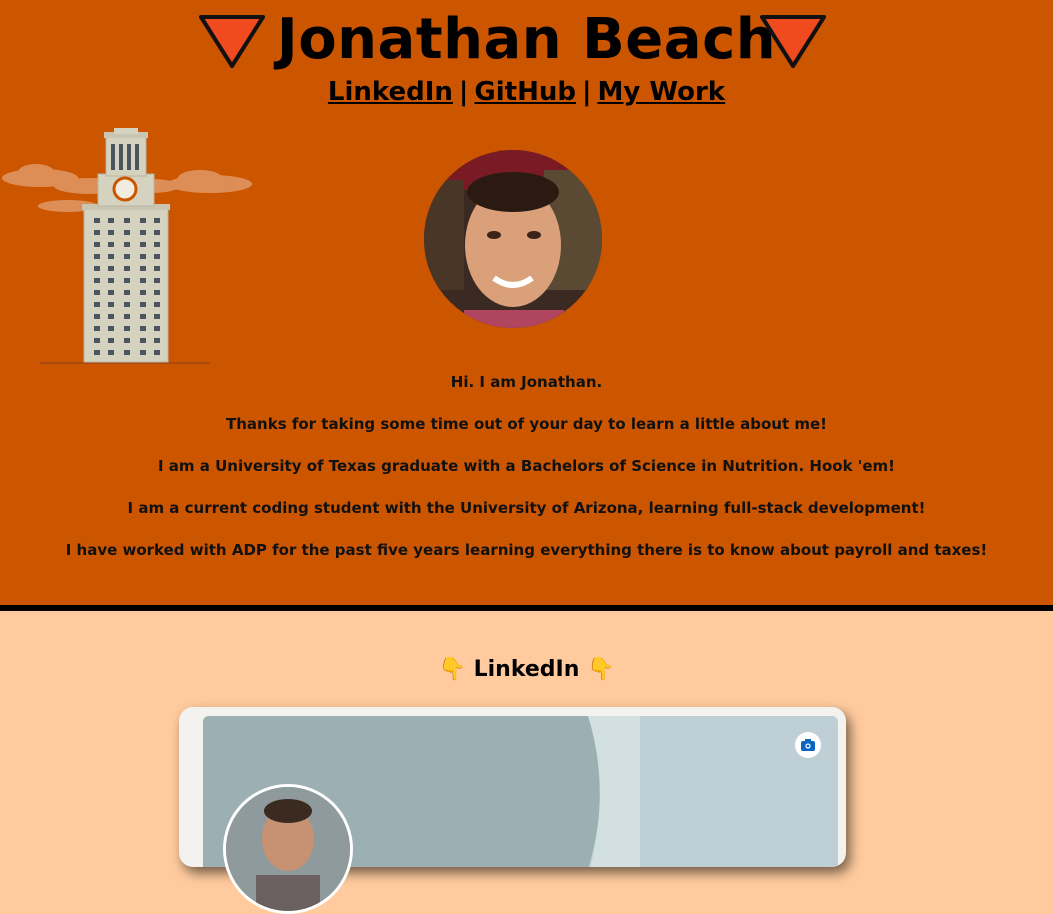 This screenshot has width=1053, height=914. I want to click on nav-link-linkedin: LinkedIn, so click(390, 92).